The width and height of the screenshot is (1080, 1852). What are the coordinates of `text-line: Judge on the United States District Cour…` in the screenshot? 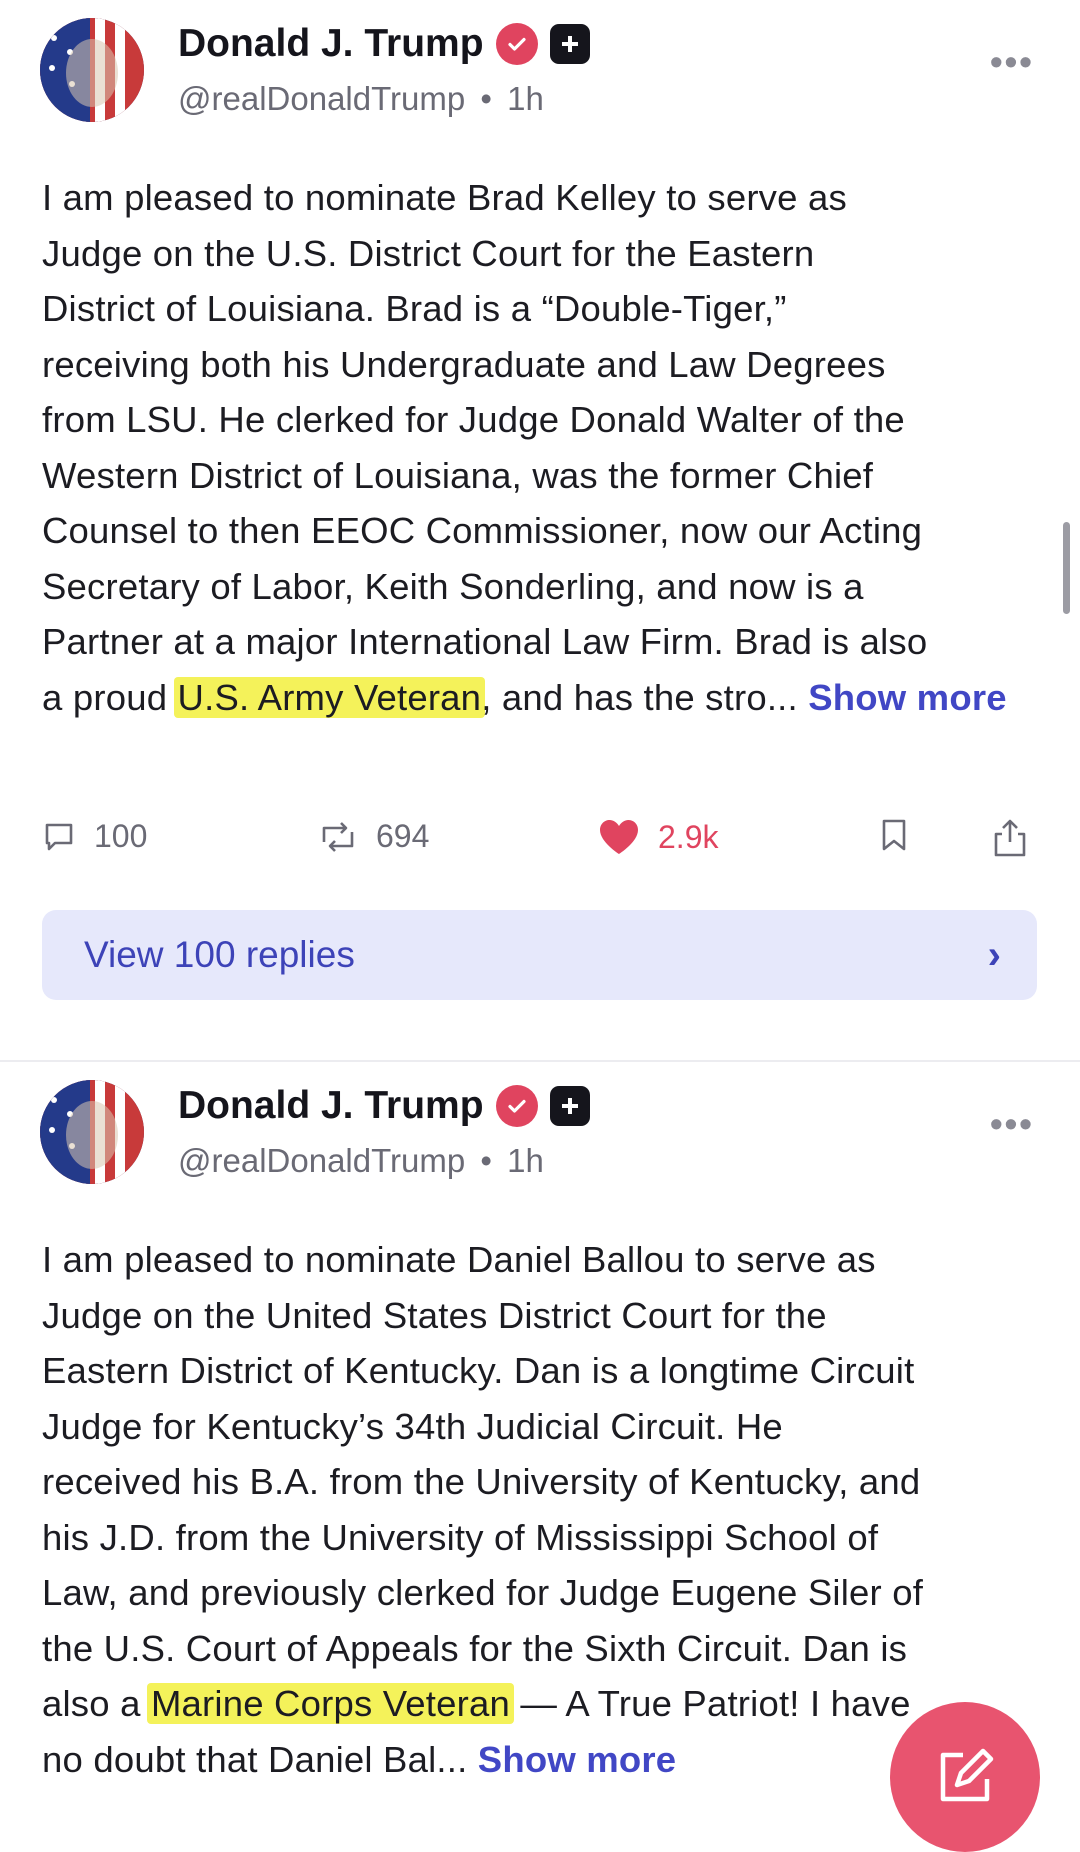 It's located at (434, 1315).